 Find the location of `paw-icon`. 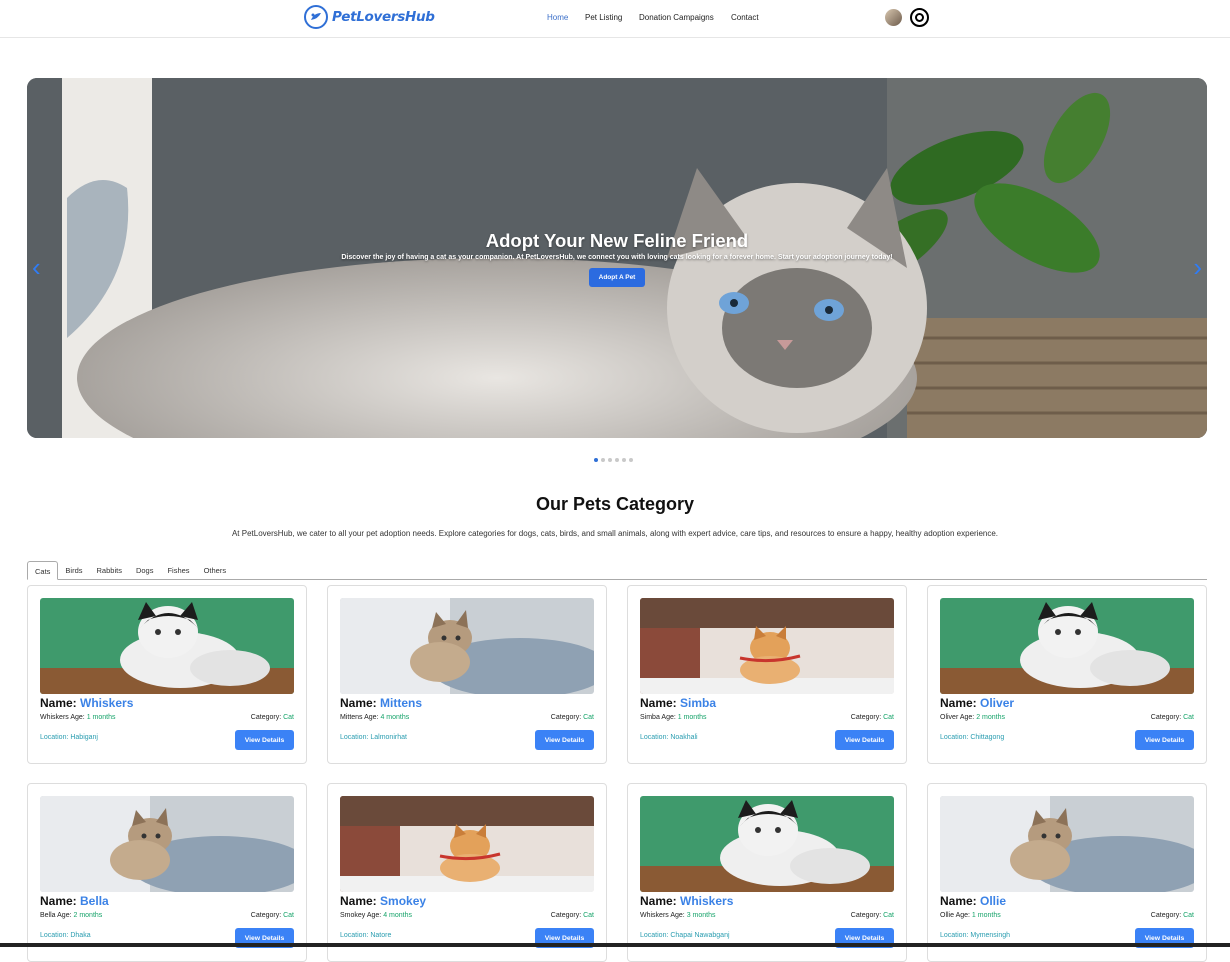

paw-icon is located at coordinates (316, 17).